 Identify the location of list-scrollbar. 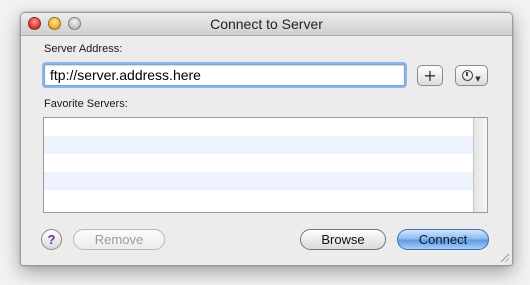
(480, 165).